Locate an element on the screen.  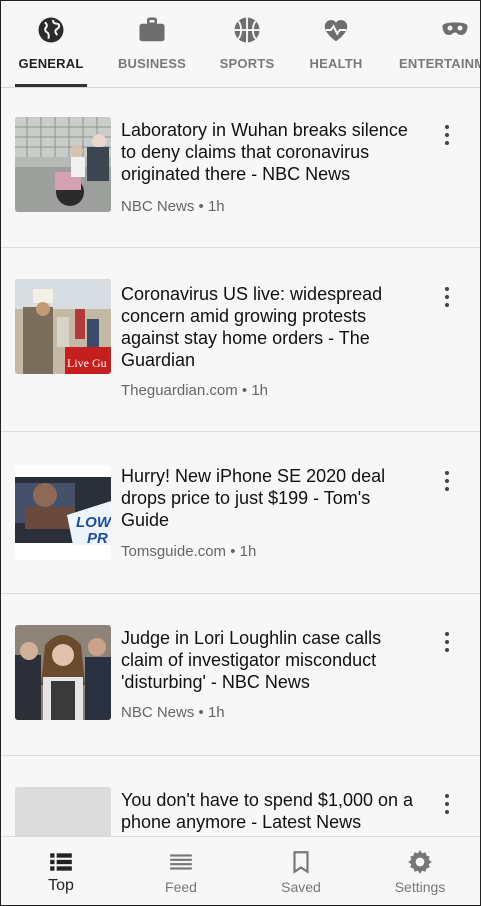
tab-label: HEALTH is located at coordinates (336, 63).